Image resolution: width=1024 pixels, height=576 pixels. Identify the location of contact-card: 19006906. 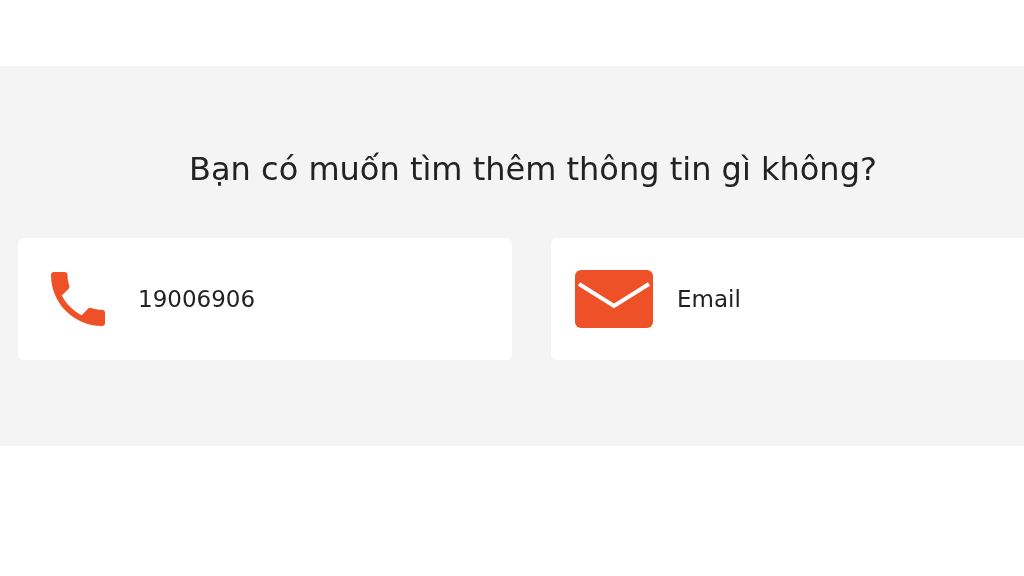
(265, 299).